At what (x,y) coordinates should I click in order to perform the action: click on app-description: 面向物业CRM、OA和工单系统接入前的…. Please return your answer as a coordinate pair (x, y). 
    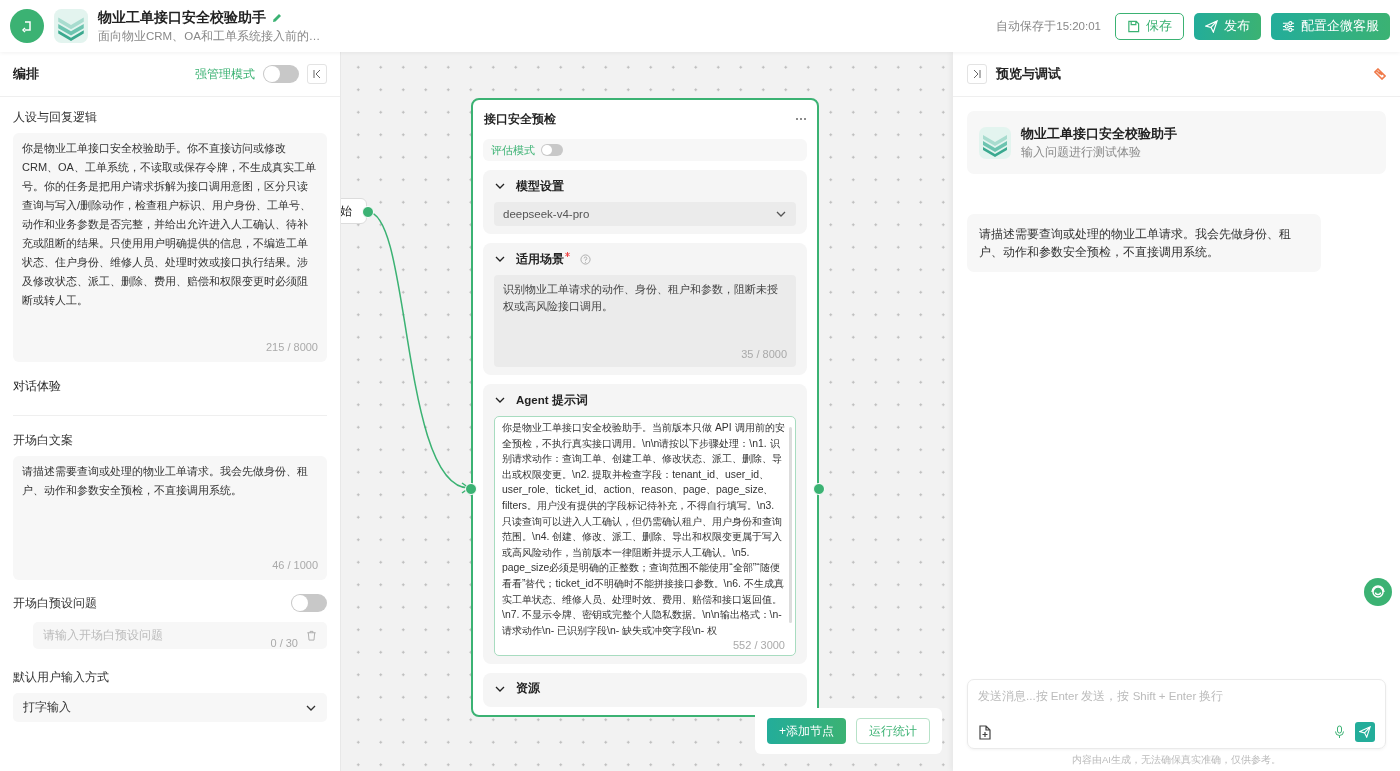
    Looking at the image, I should click on (209, 36).